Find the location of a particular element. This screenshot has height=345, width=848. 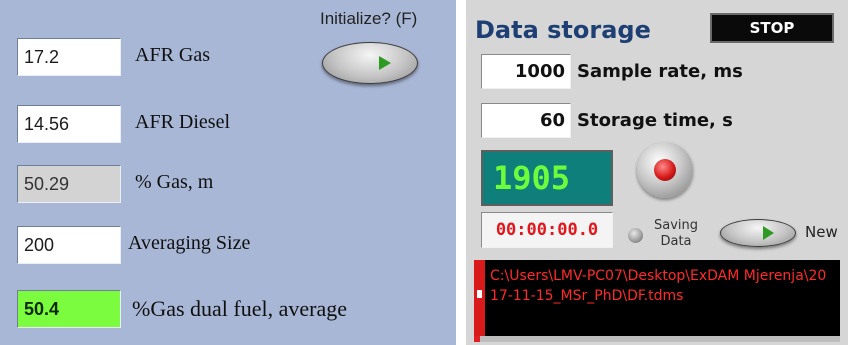

averaging-size-input: 200 is located at coordinates (69, 245).